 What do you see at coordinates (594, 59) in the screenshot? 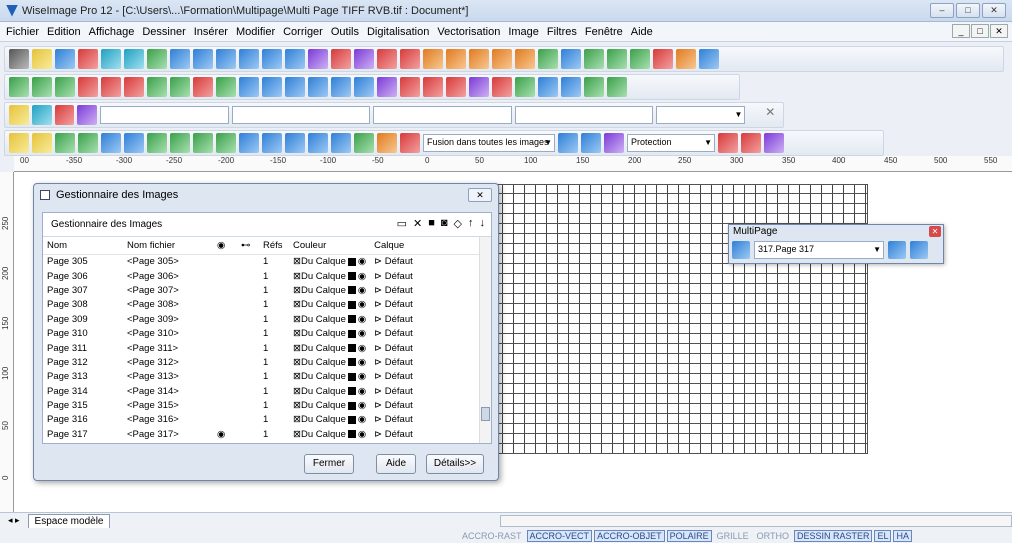
I see `point-icon` at bounding box center [594, 59].